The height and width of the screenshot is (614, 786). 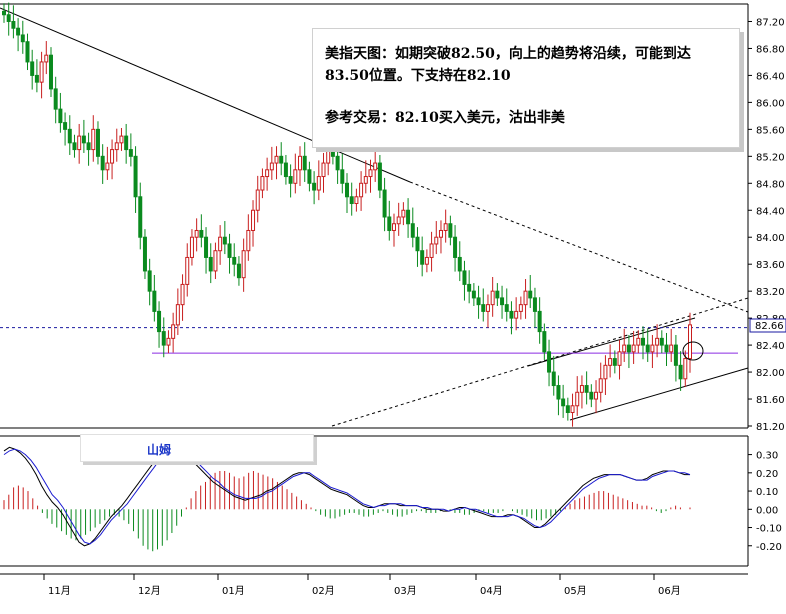 I want to click on breakout-circle, so click(x=693, y=351).